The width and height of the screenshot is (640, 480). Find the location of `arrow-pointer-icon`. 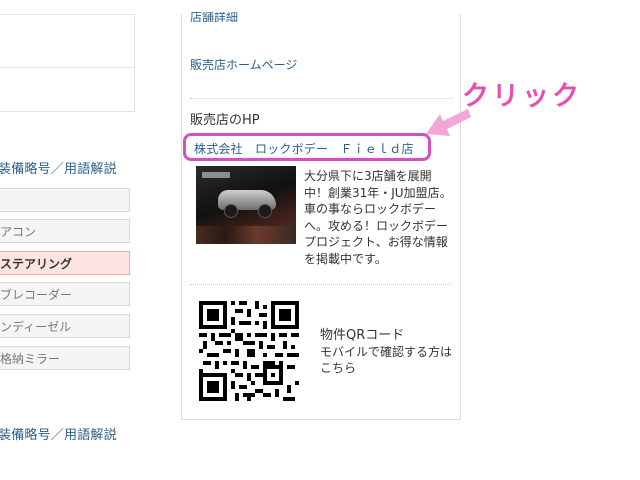

arrow-pointer-icon is located at coordinates (448, 122).